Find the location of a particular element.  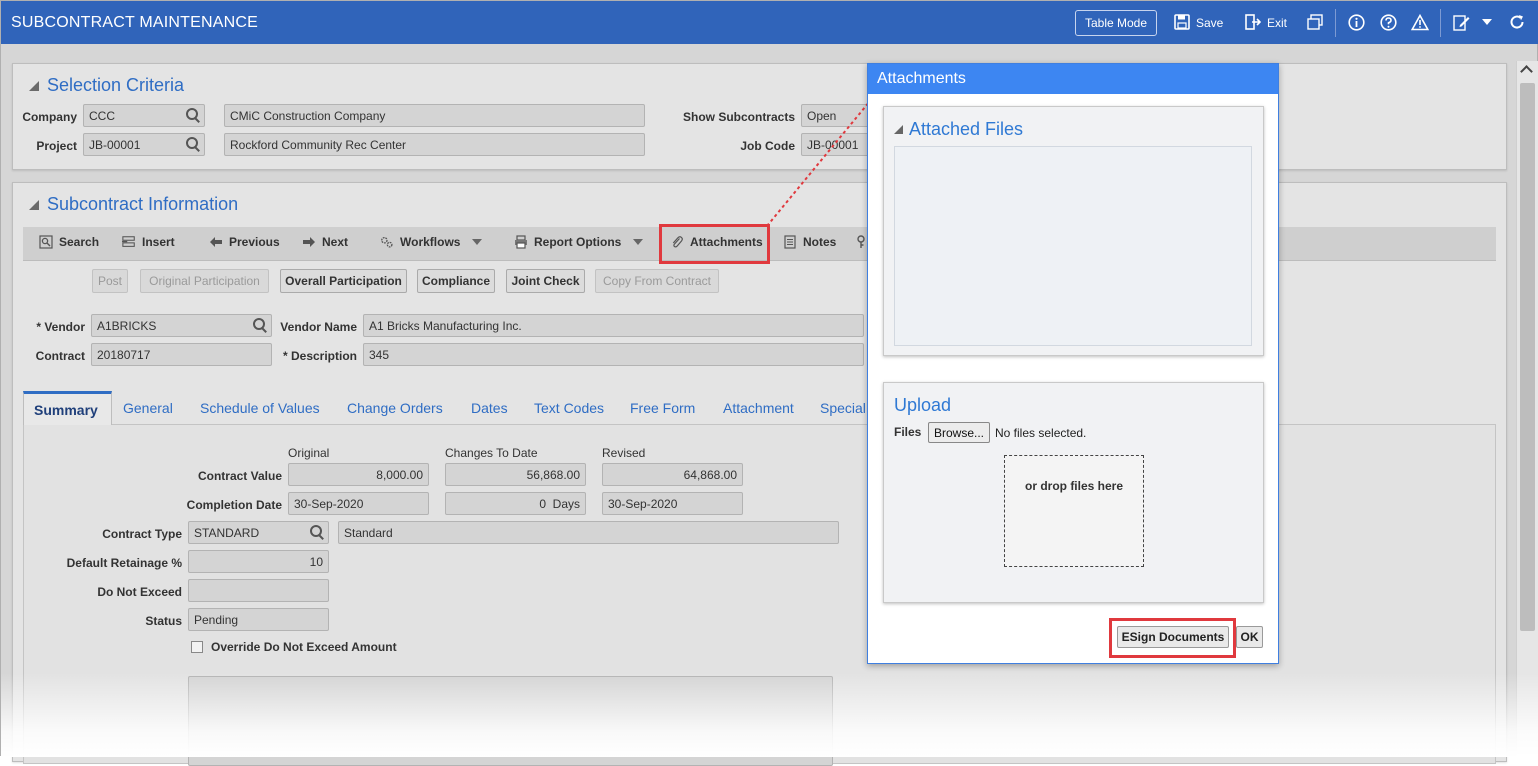

attached-files-title: Attached Files is located at coordinates (966, 129).